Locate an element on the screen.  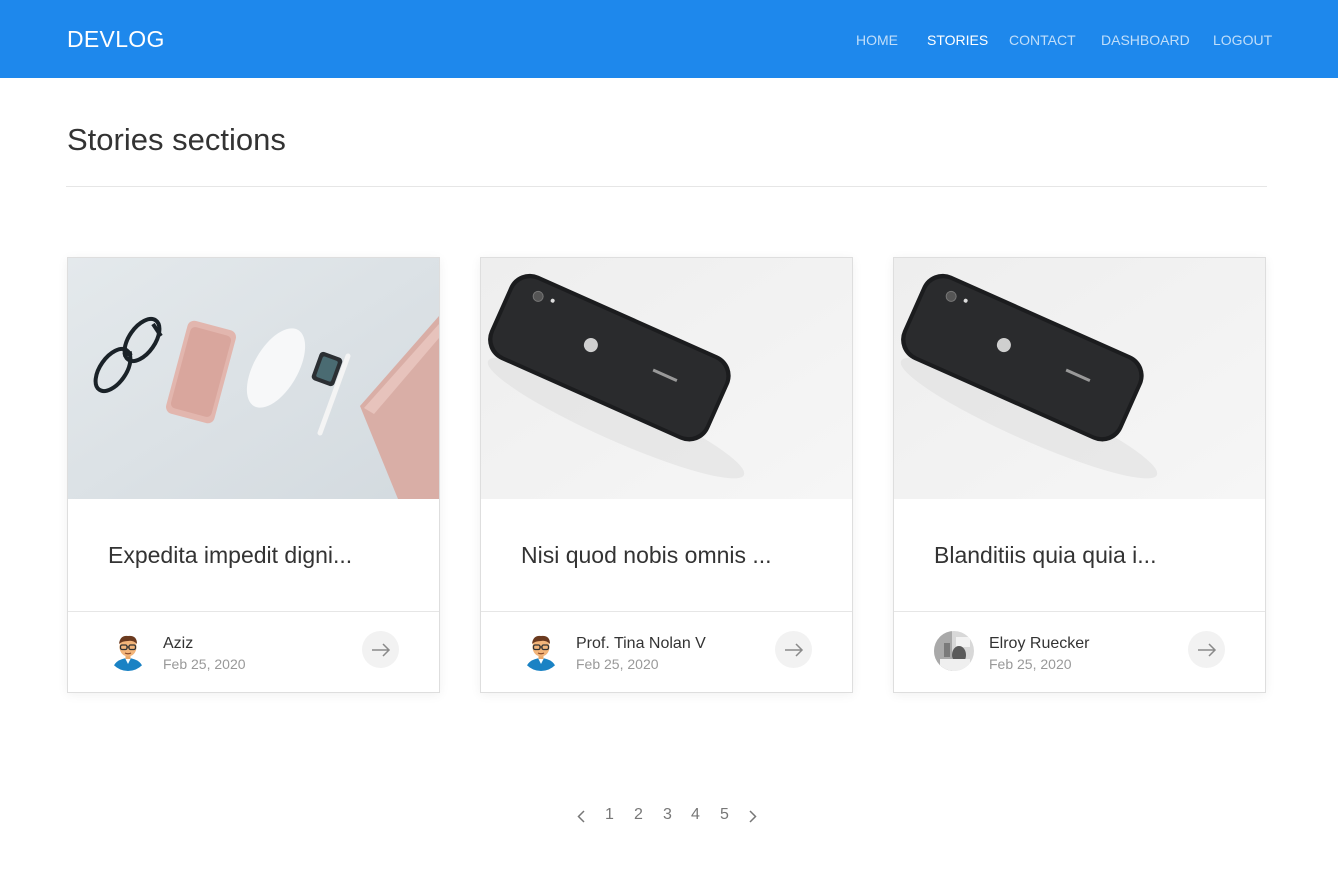
chevron-left-icon is located at coordinates (581, 819).